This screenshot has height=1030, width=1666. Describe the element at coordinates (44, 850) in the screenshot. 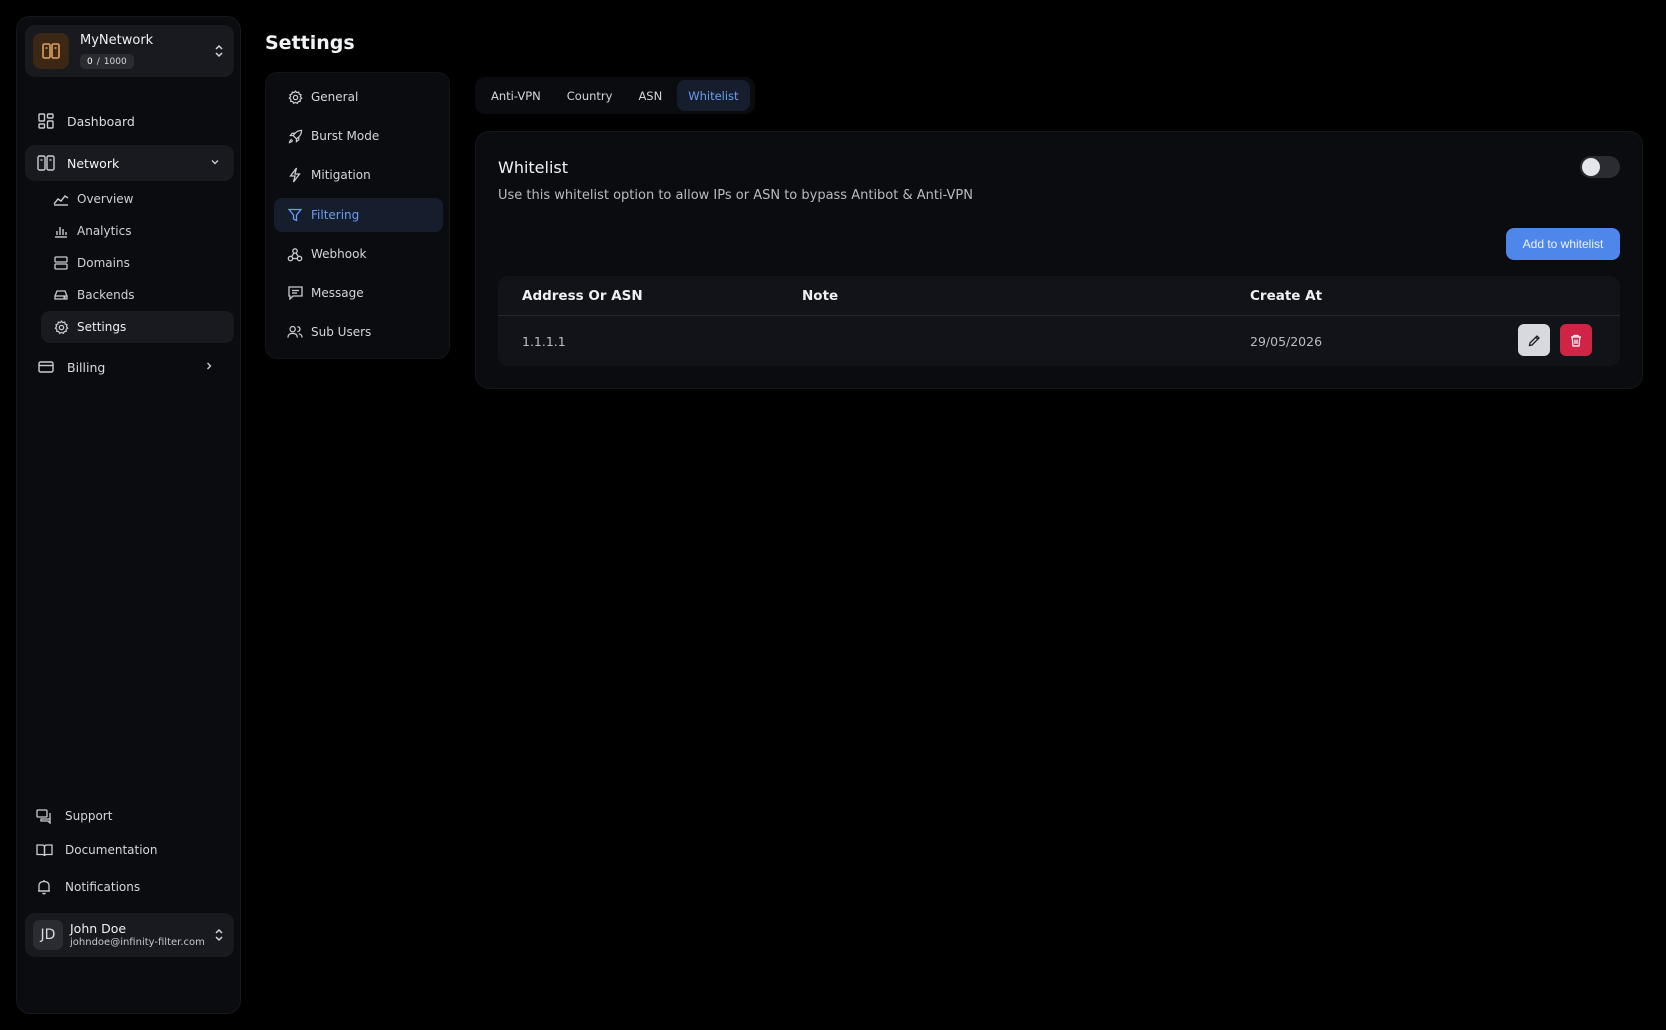

I see `book-open-icon` at that location.